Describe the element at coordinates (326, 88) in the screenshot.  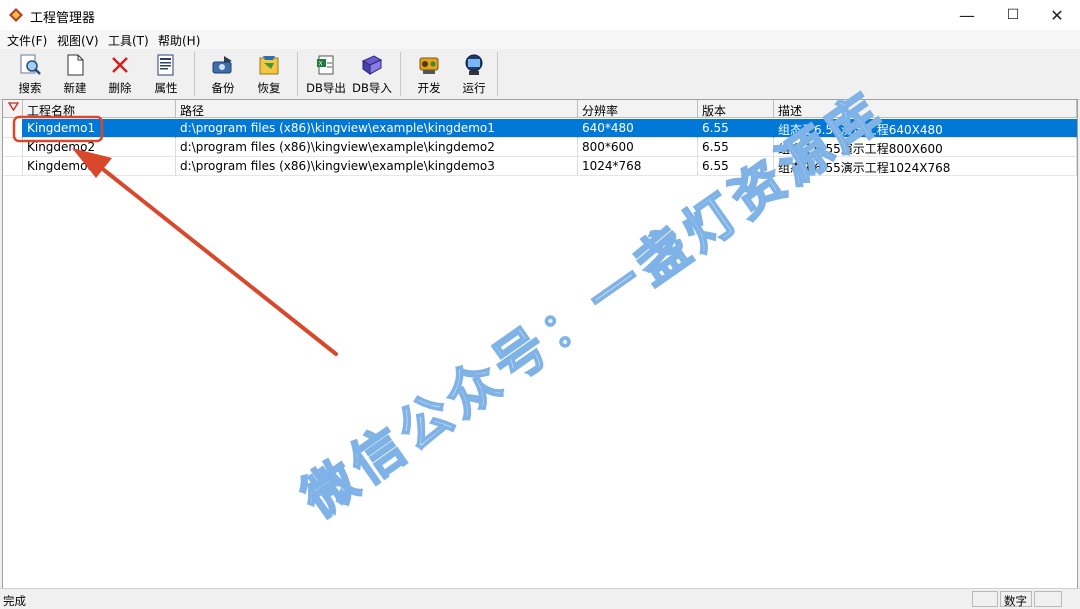
I see `db-export-label: DB导出` at that location.